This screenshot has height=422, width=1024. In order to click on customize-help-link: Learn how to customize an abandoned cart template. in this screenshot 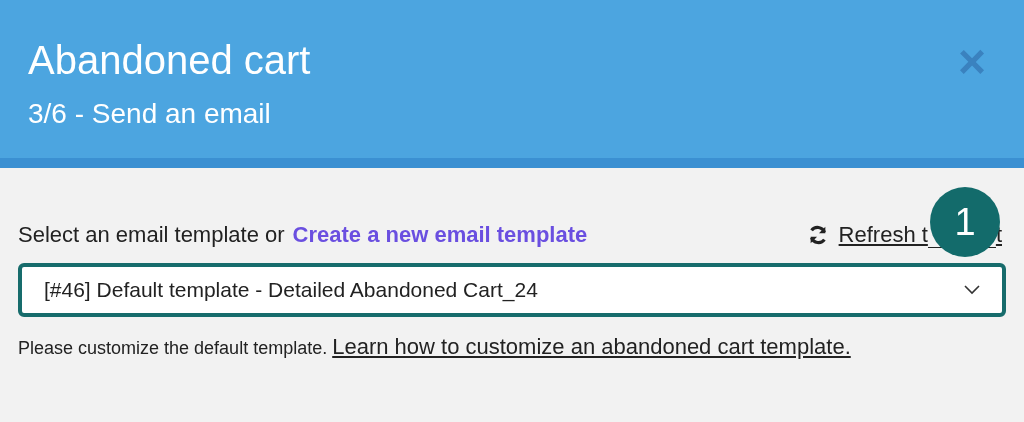, I will do `click(591, 346)`.